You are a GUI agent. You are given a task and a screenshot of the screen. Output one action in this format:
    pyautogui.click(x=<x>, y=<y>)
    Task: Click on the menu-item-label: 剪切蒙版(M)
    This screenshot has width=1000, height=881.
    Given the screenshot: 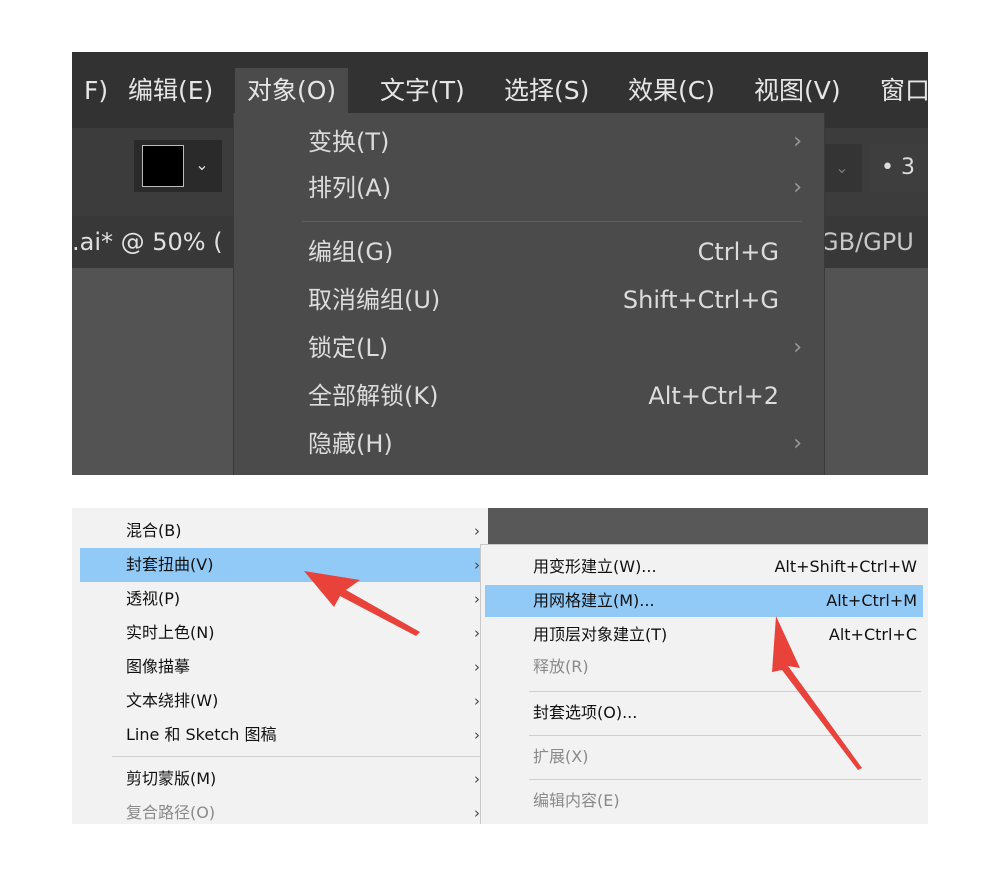 What is the action you would take?
    pyautogui.click(x=171, y=778)
    